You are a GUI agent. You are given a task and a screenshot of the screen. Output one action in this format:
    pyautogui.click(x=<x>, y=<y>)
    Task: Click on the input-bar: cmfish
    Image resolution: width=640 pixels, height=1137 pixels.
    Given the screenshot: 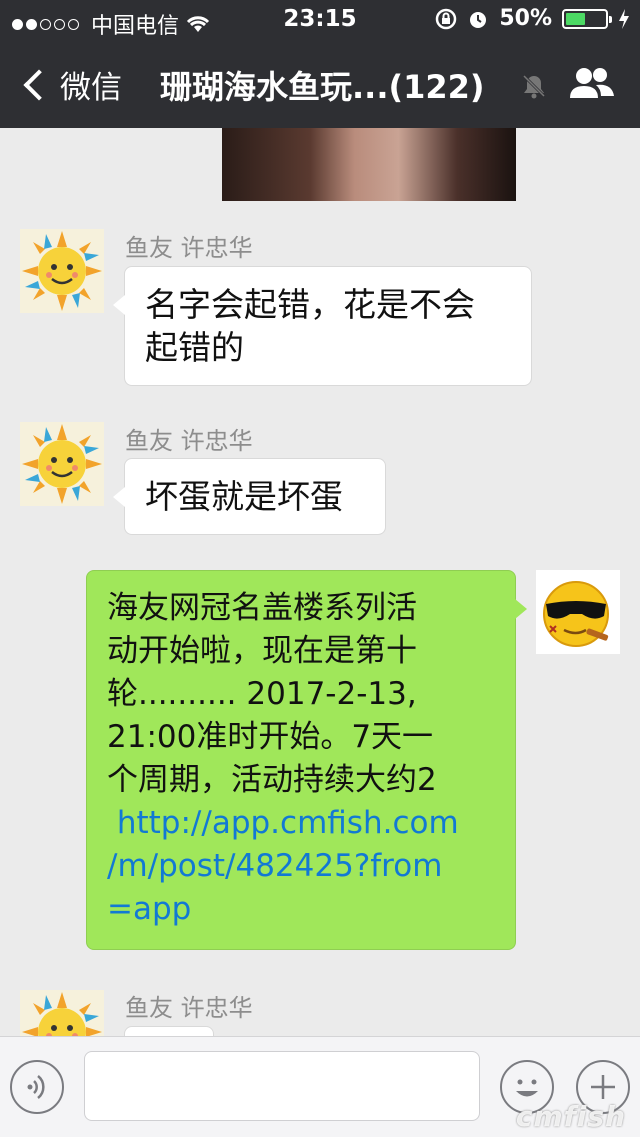 What is the action you would take?
    pyautogui.click(x=320, y=1086)
    